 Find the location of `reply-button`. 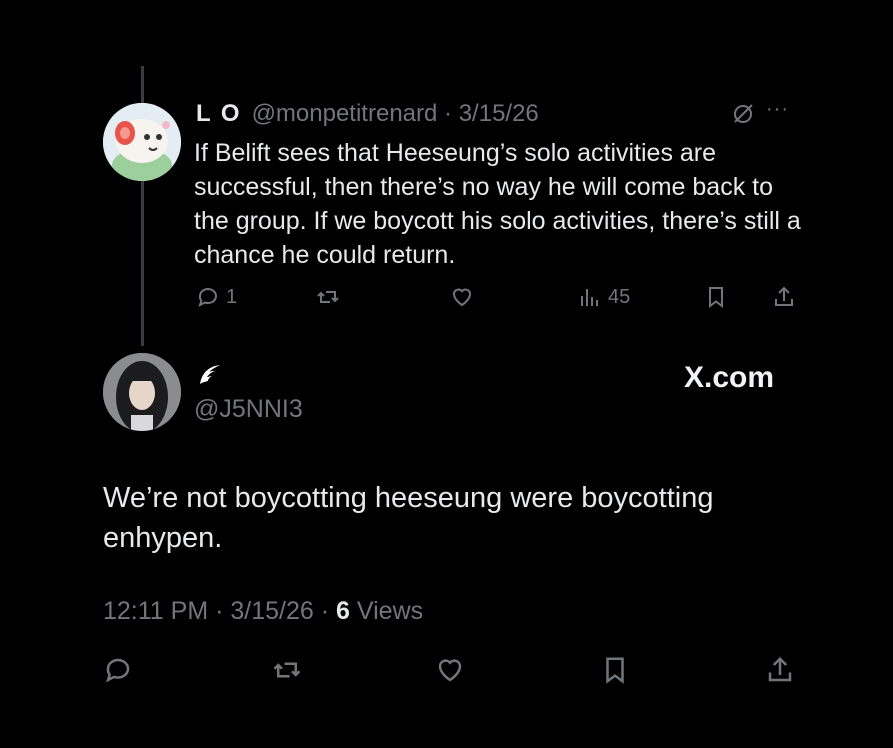

reply-button is located at coordinates (118, 670).